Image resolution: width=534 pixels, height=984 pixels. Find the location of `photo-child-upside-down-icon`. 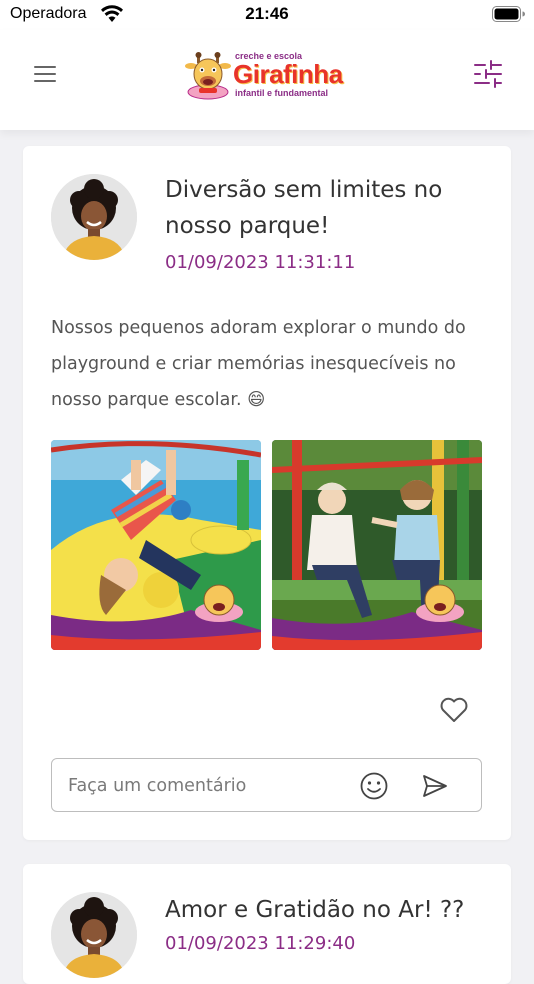

photo-child-upside-down-icon is located at coordinates (156, 545).